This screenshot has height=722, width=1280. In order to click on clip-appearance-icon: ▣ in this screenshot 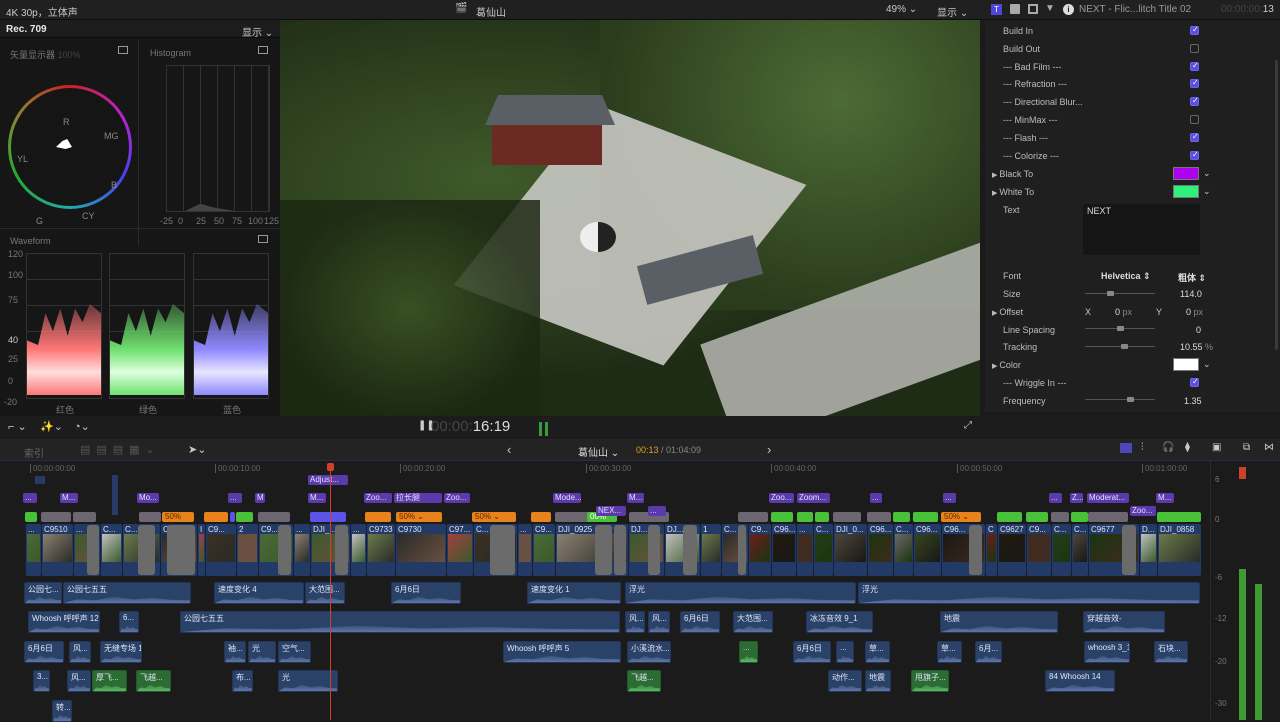, I will do `click(1216, 447)`.